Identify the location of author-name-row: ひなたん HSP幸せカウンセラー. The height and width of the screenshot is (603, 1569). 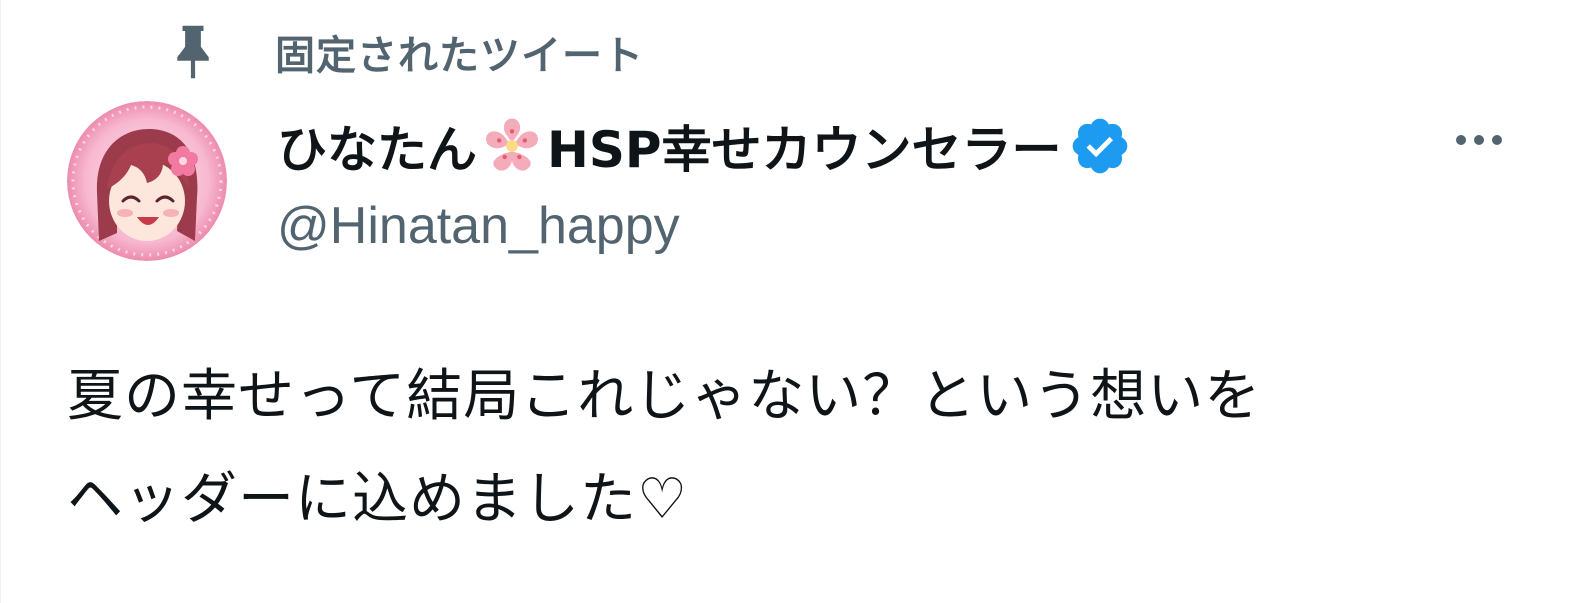
(704, 146).